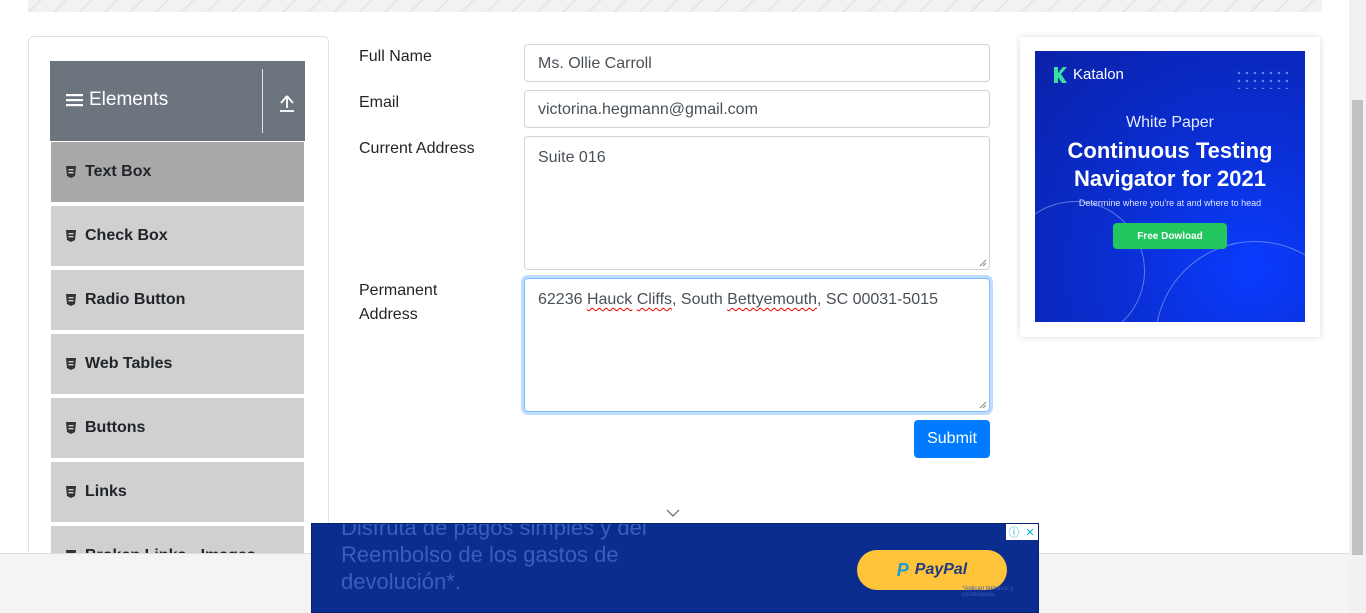  Describe the element at coordinates (401, 581) in the screenshot. I see `banner-ad-line3: devolución*.` at that location.